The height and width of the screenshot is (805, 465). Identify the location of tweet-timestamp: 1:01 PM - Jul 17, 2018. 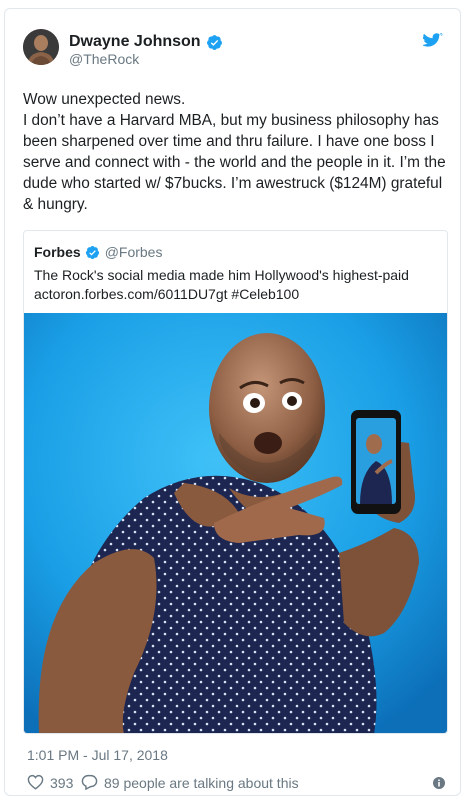
(97, 755).